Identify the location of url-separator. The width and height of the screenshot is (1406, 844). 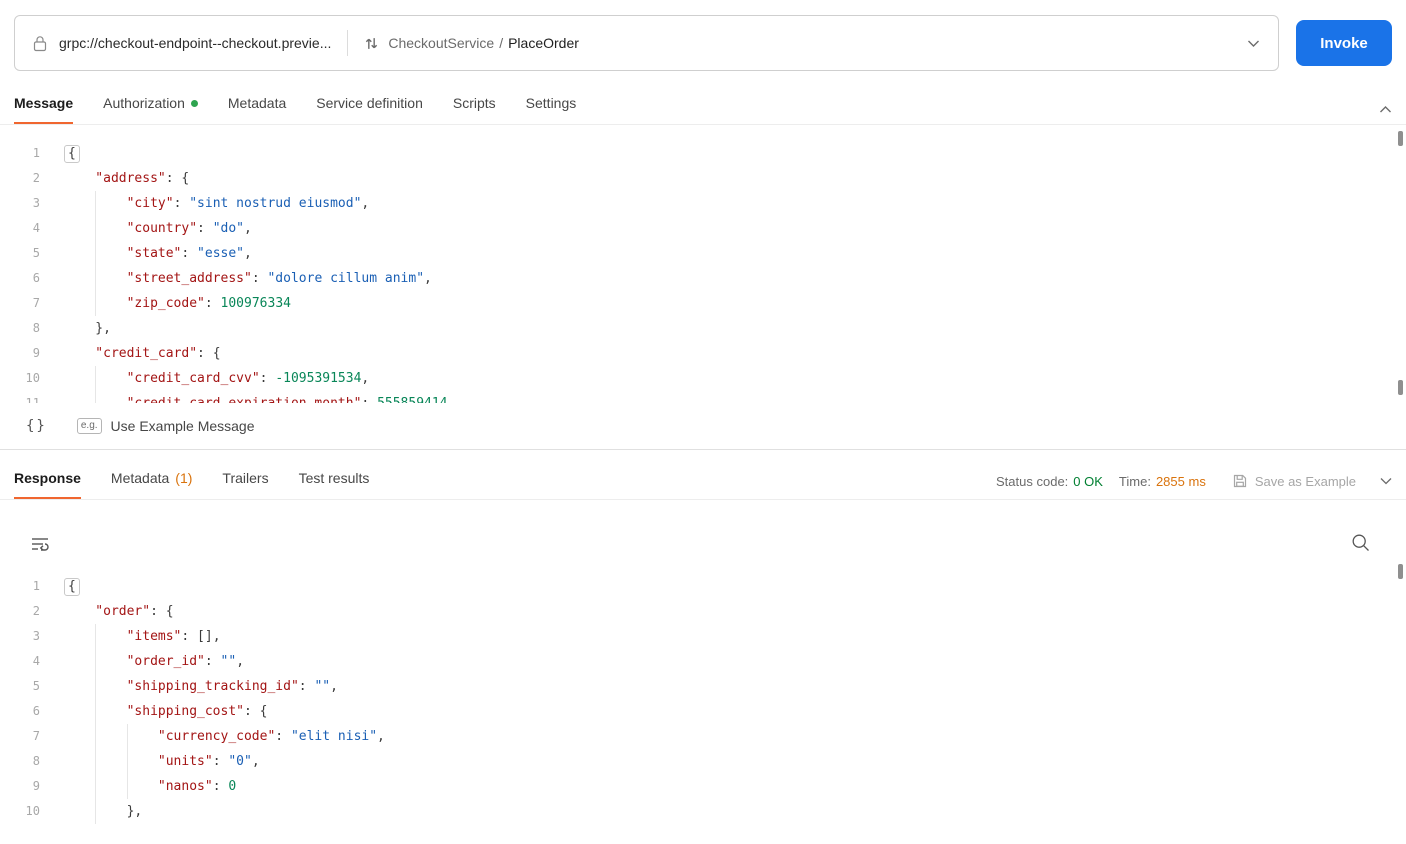
(348, 43).